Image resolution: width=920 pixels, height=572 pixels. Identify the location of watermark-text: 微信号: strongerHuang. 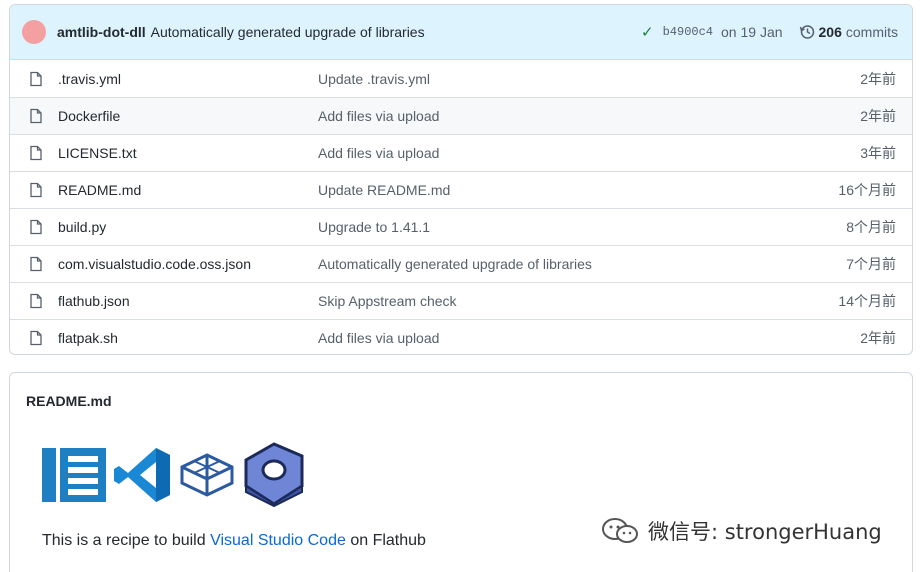
(765, 532).